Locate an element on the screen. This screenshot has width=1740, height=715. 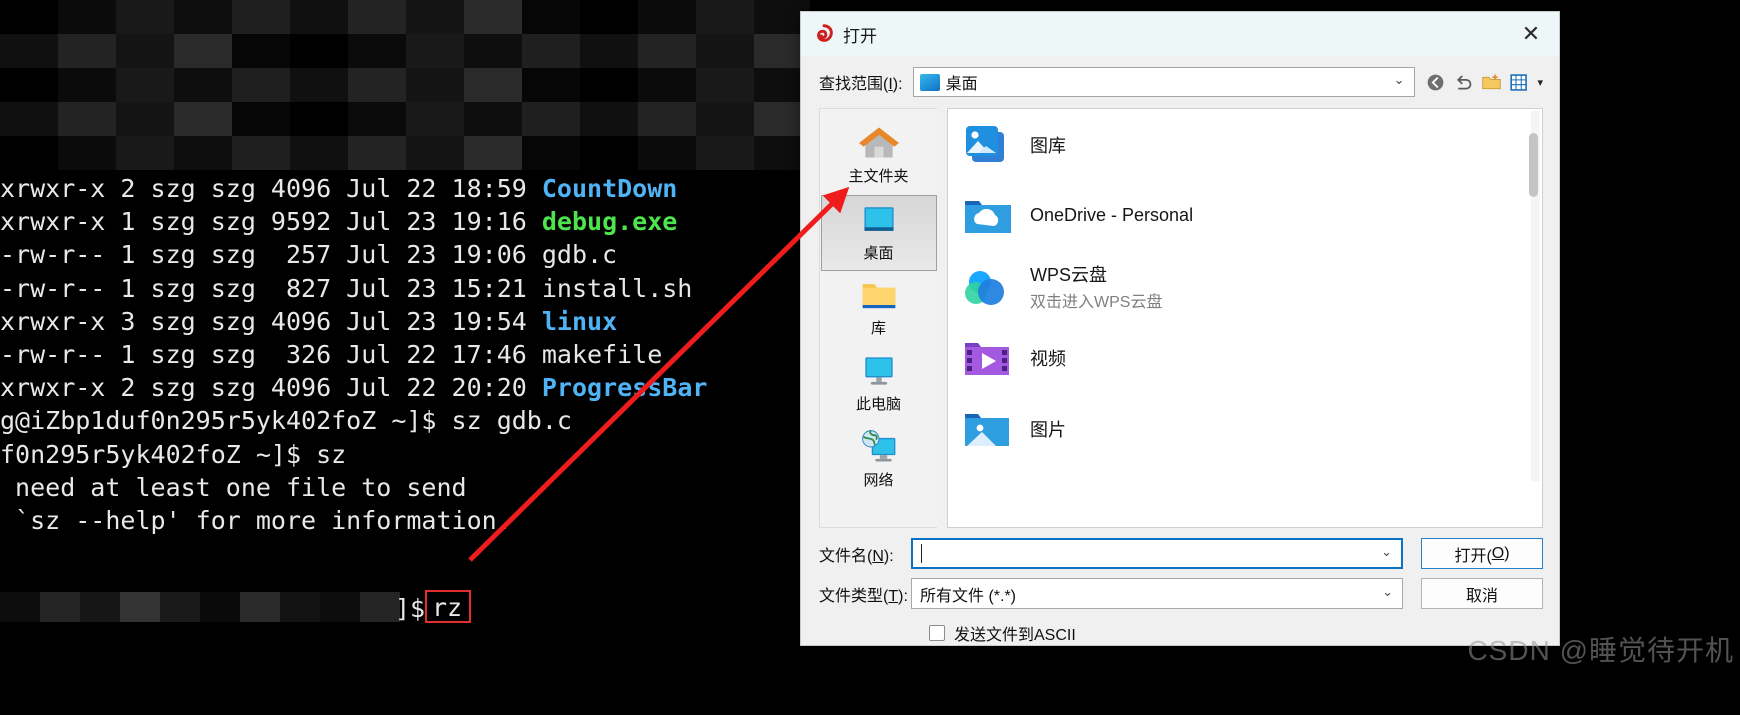
terminal-line: f0n295r5yk402foZ ~]$ sz is located at coordinates (353, 454).